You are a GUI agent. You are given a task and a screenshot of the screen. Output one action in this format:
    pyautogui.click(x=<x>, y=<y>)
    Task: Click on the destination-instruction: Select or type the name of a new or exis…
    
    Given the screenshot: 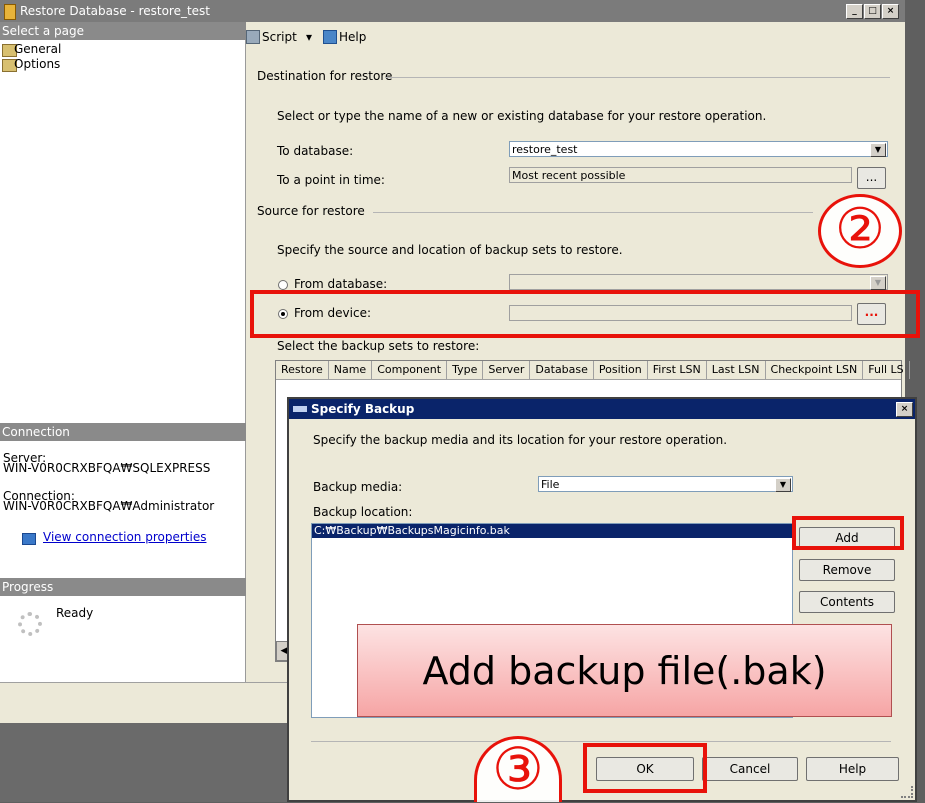 What is the action you would take?
    pyautogui.click(x=522, y=116)
    